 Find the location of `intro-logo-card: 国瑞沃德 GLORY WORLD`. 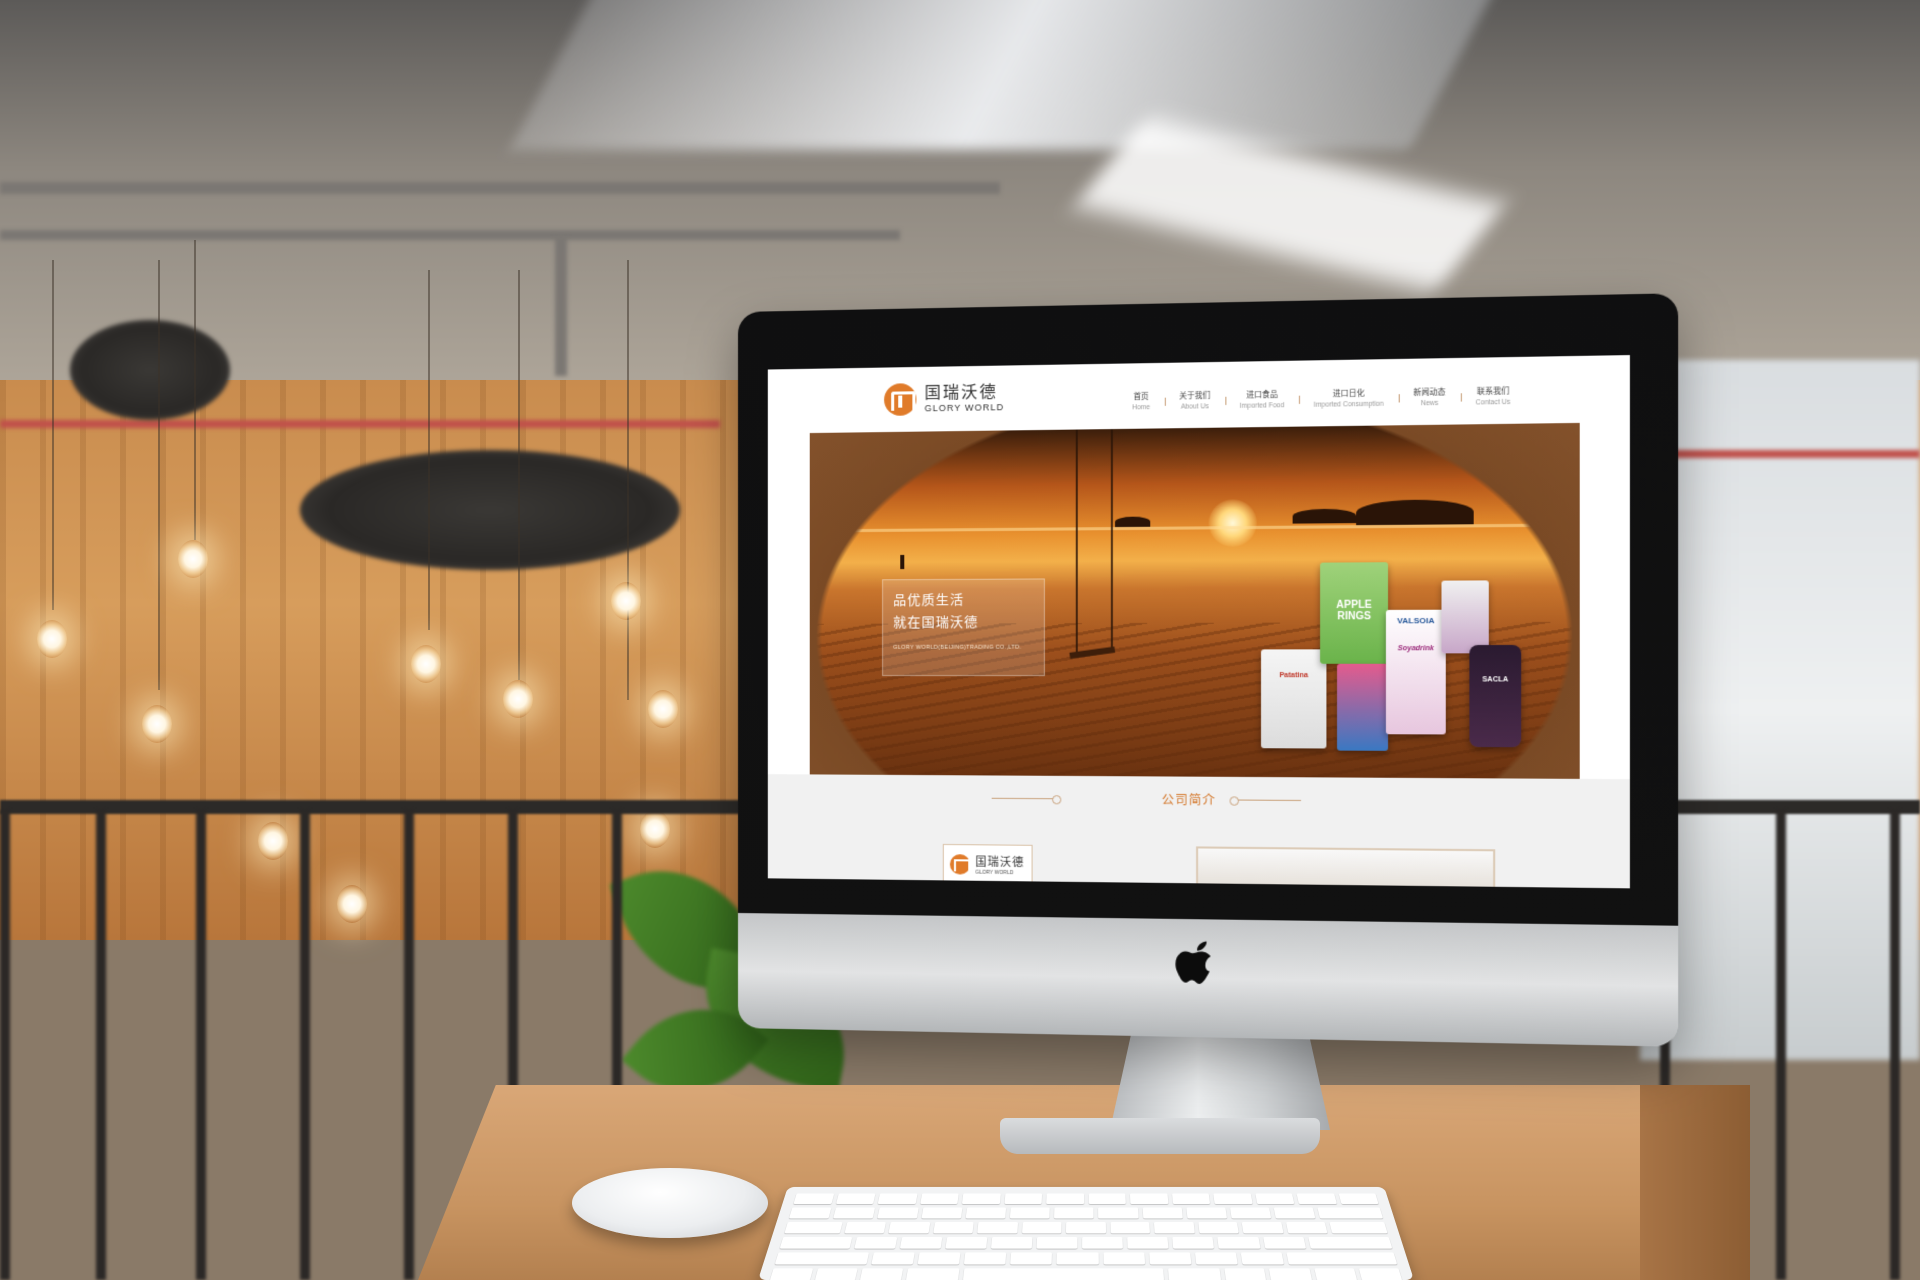

intro-logo-card: 国瑞沃德 GLORY WORLD is located at coordinates (987, 864).